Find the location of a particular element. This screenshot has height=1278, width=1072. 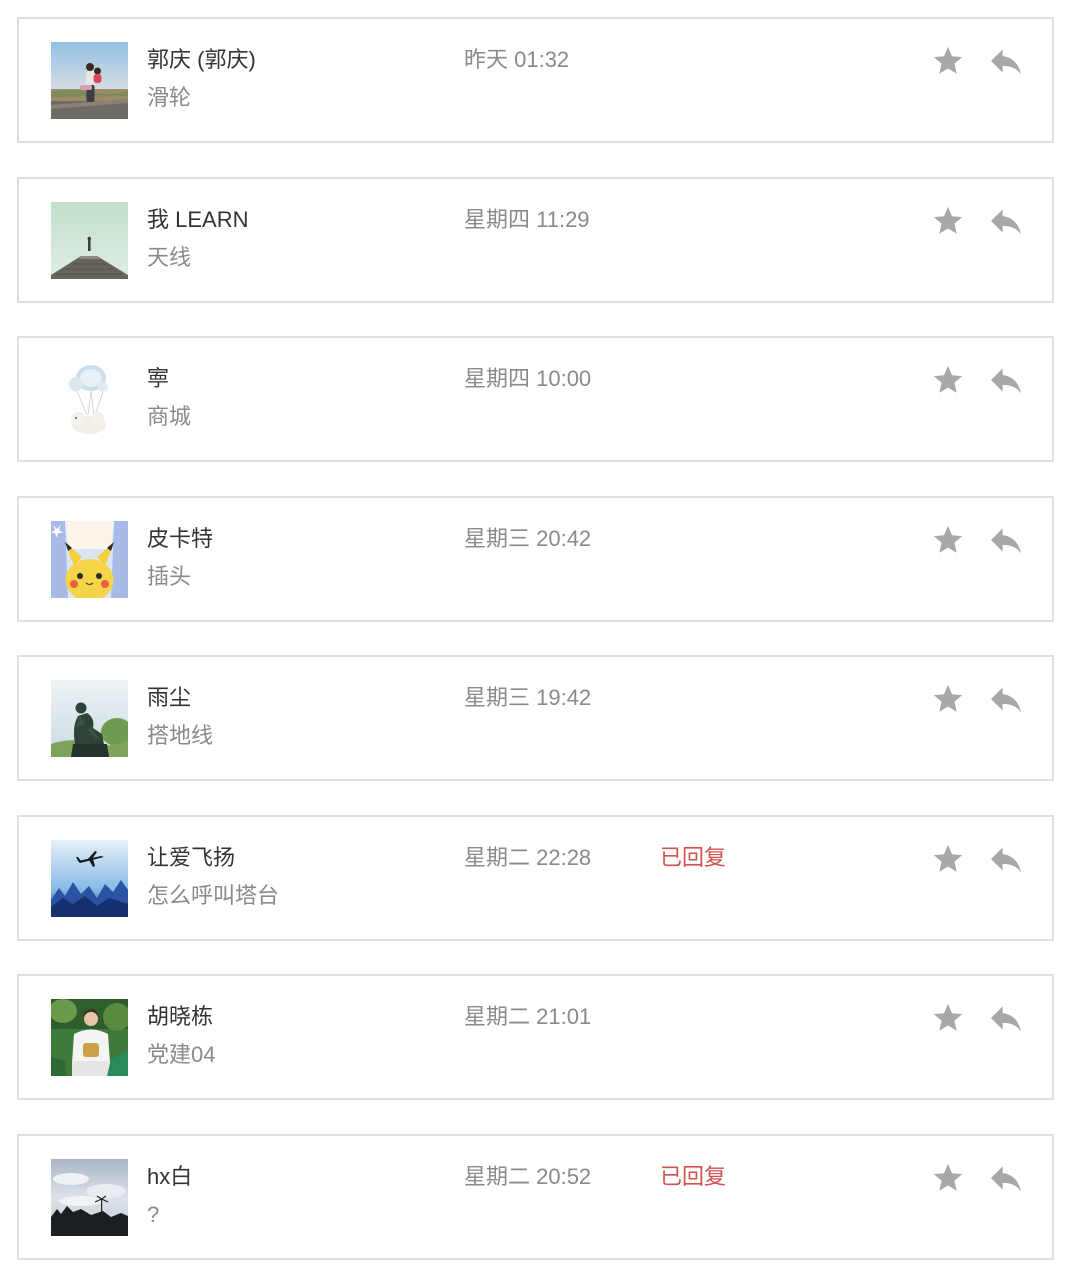

message-content: 党建04 is located at coordinates (181, 1055).